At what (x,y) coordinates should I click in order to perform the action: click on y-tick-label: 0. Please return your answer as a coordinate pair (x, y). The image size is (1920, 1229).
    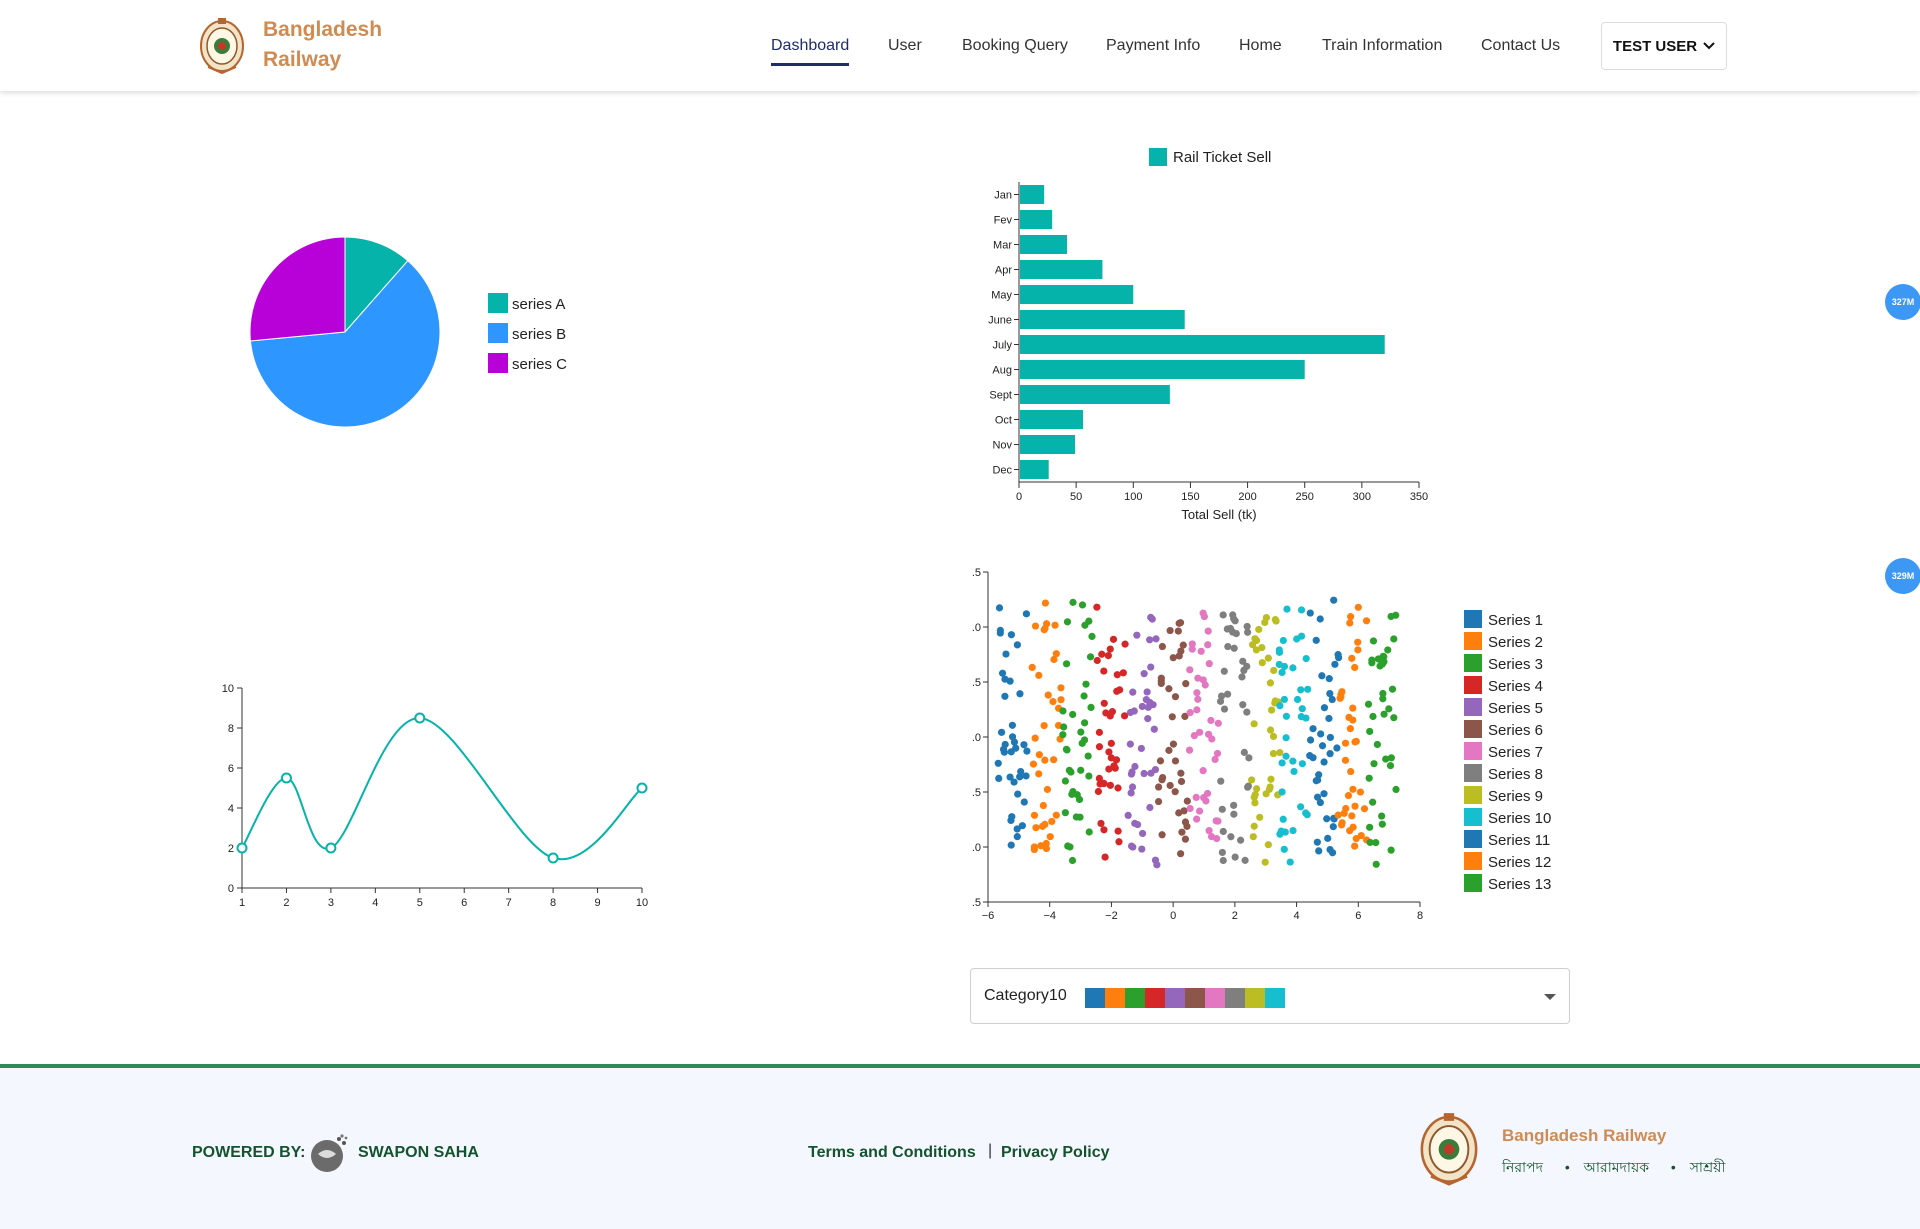
    Looking at the image, I should click on (231, 889).